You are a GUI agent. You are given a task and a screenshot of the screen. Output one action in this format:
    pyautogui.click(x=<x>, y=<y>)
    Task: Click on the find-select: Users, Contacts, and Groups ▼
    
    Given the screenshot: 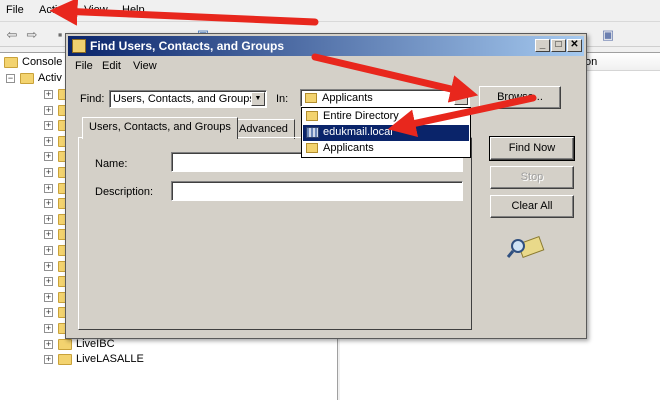 What is the action you would take?
    pyautogui.click(x=188, y=99)
    